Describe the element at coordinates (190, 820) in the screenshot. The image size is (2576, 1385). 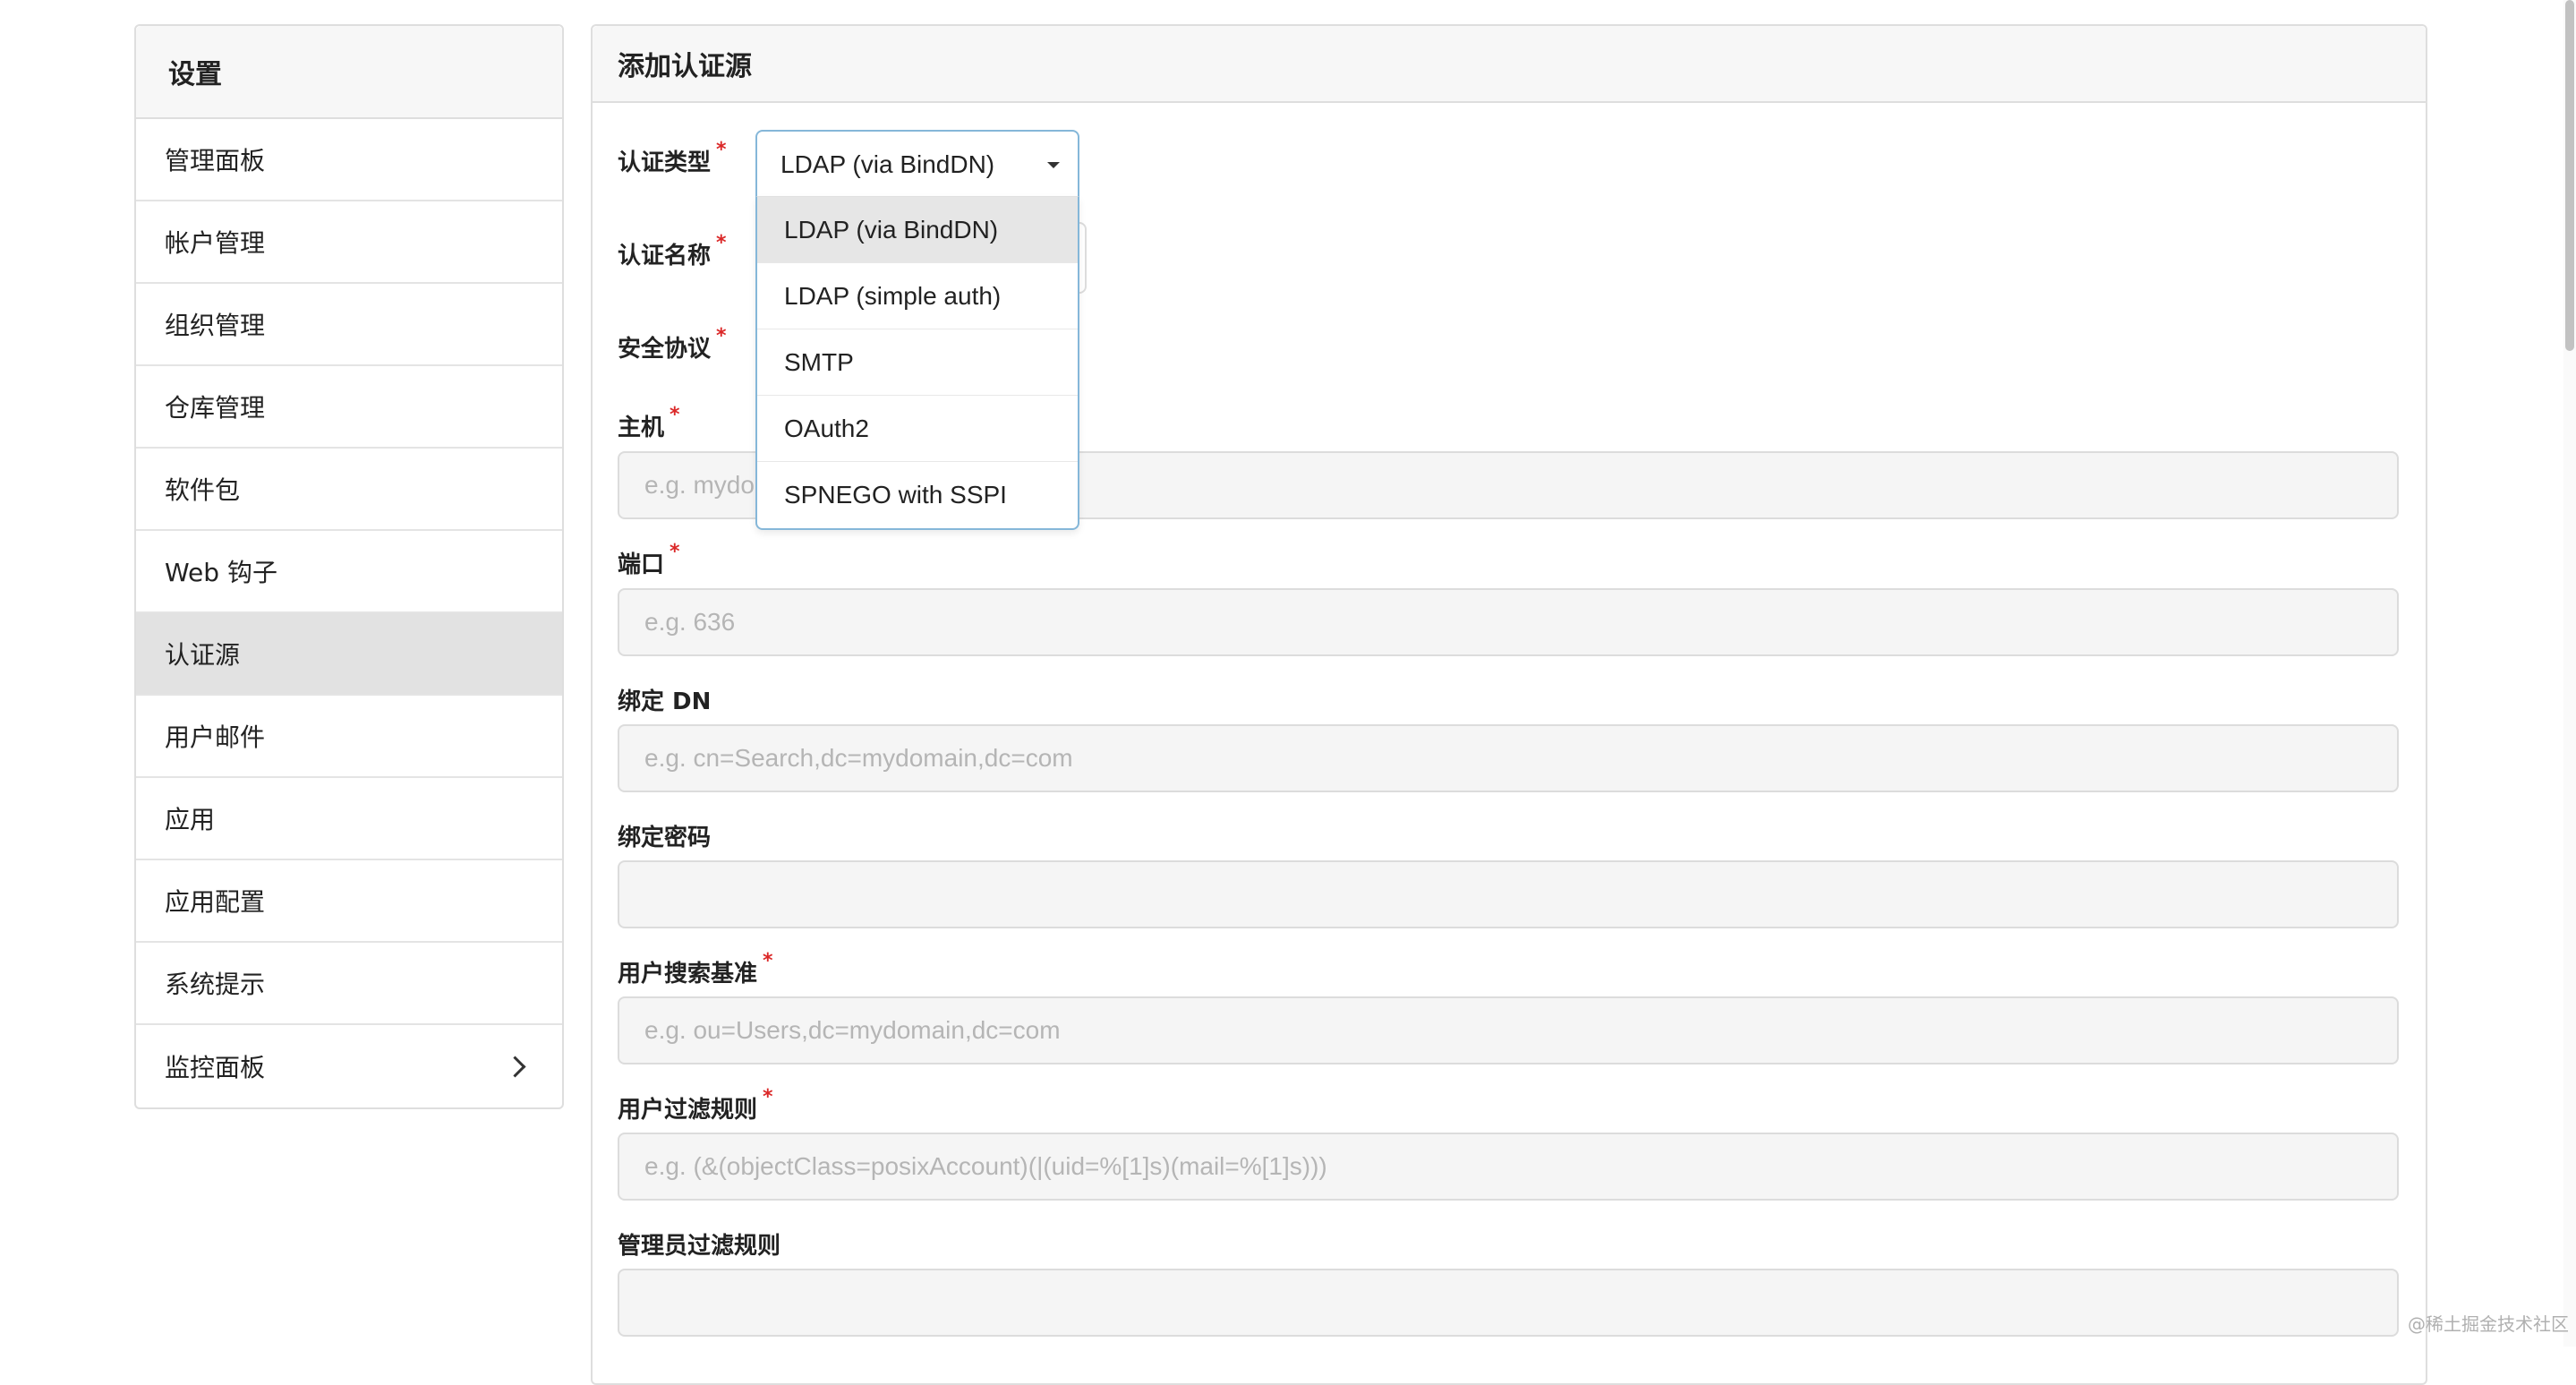
I see `sidebar-item-label: 应用` at that location.